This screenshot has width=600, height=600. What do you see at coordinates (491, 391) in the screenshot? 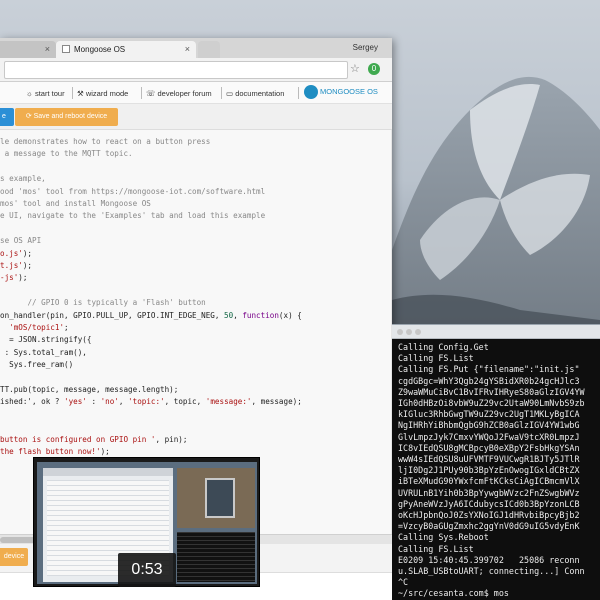
I see `terminal-line: Z9waWMuCiBvC1BvIFRvIHRyeS80aGlzIGV4YW` at bounding box center [491, 391].